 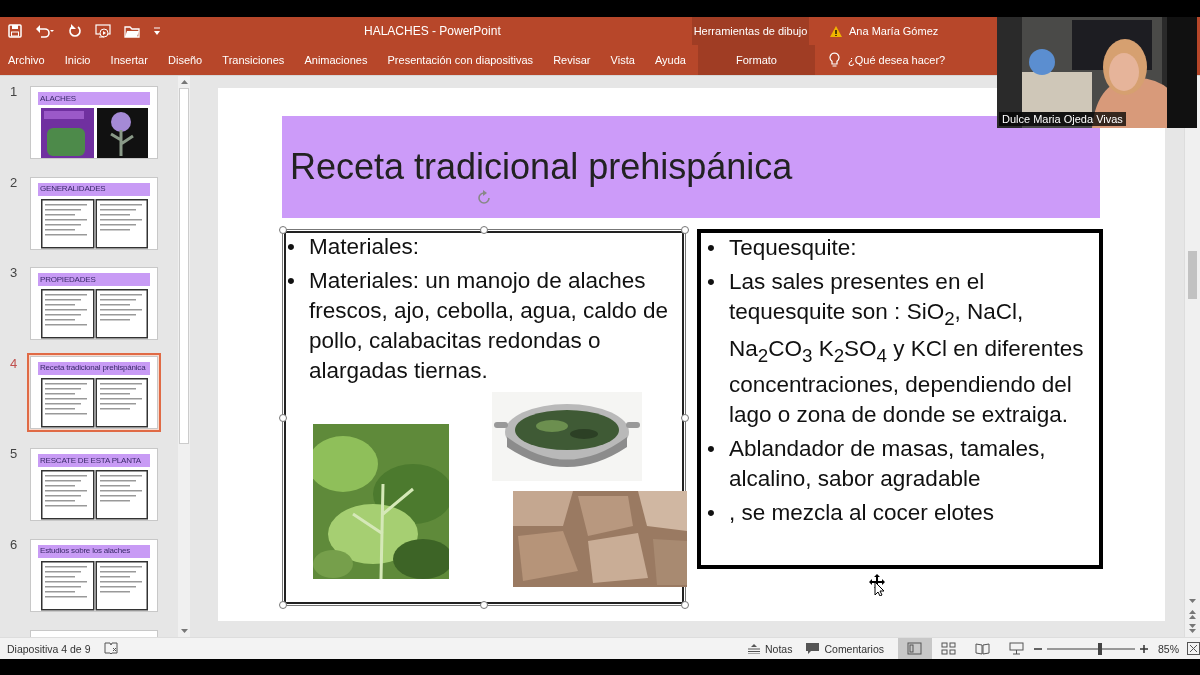 I want to click on ribbon-tab: Vista, so click(x=622, y=60).